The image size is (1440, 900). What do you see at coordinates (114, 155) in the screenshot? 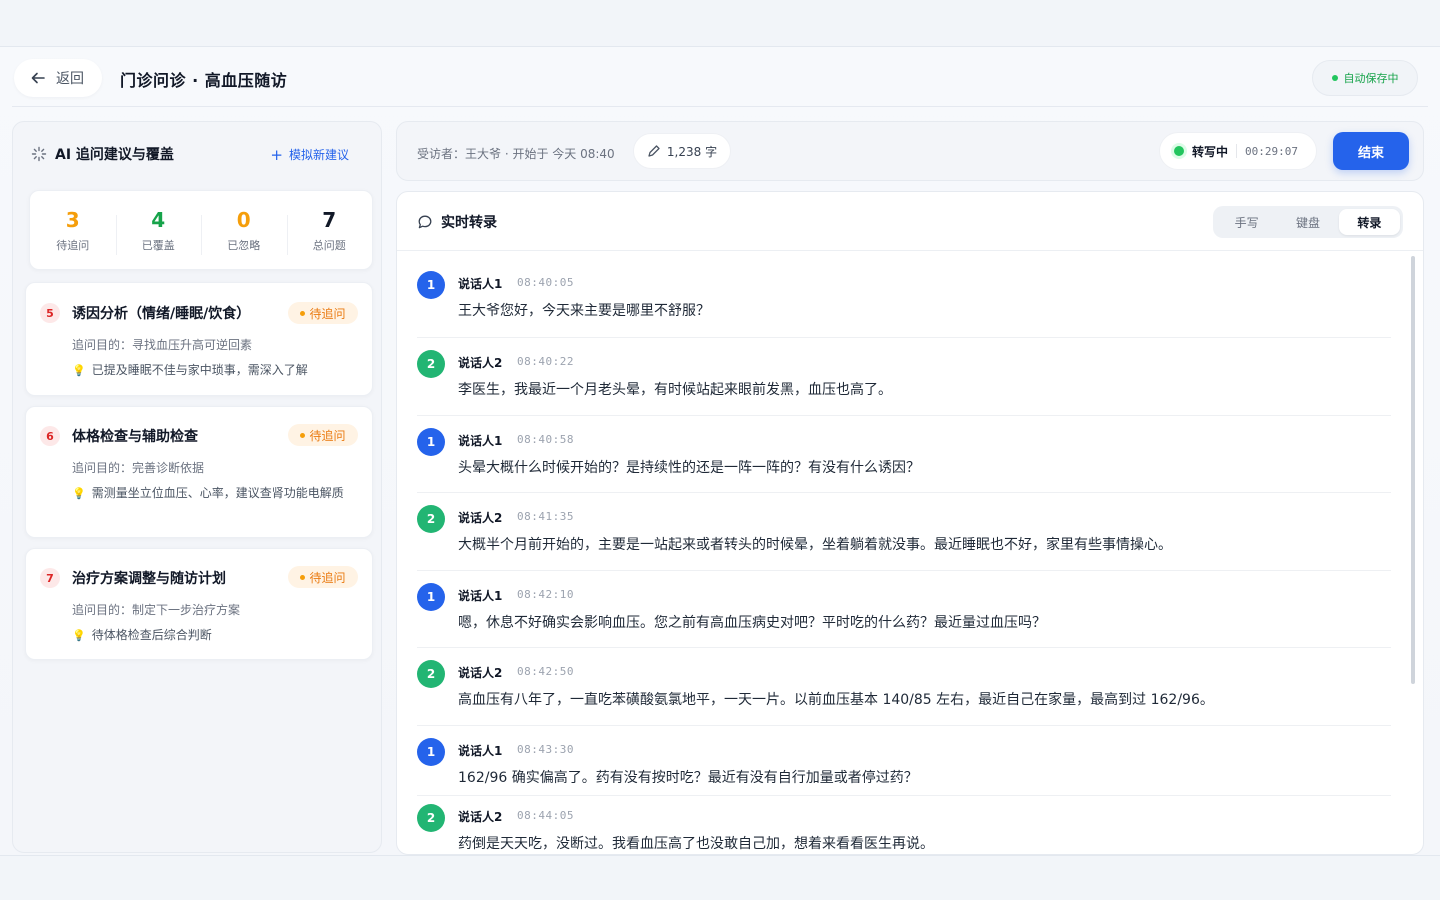
I see `panel-title: AI 追问建议与覆盖` at bounding box center [114, 155].